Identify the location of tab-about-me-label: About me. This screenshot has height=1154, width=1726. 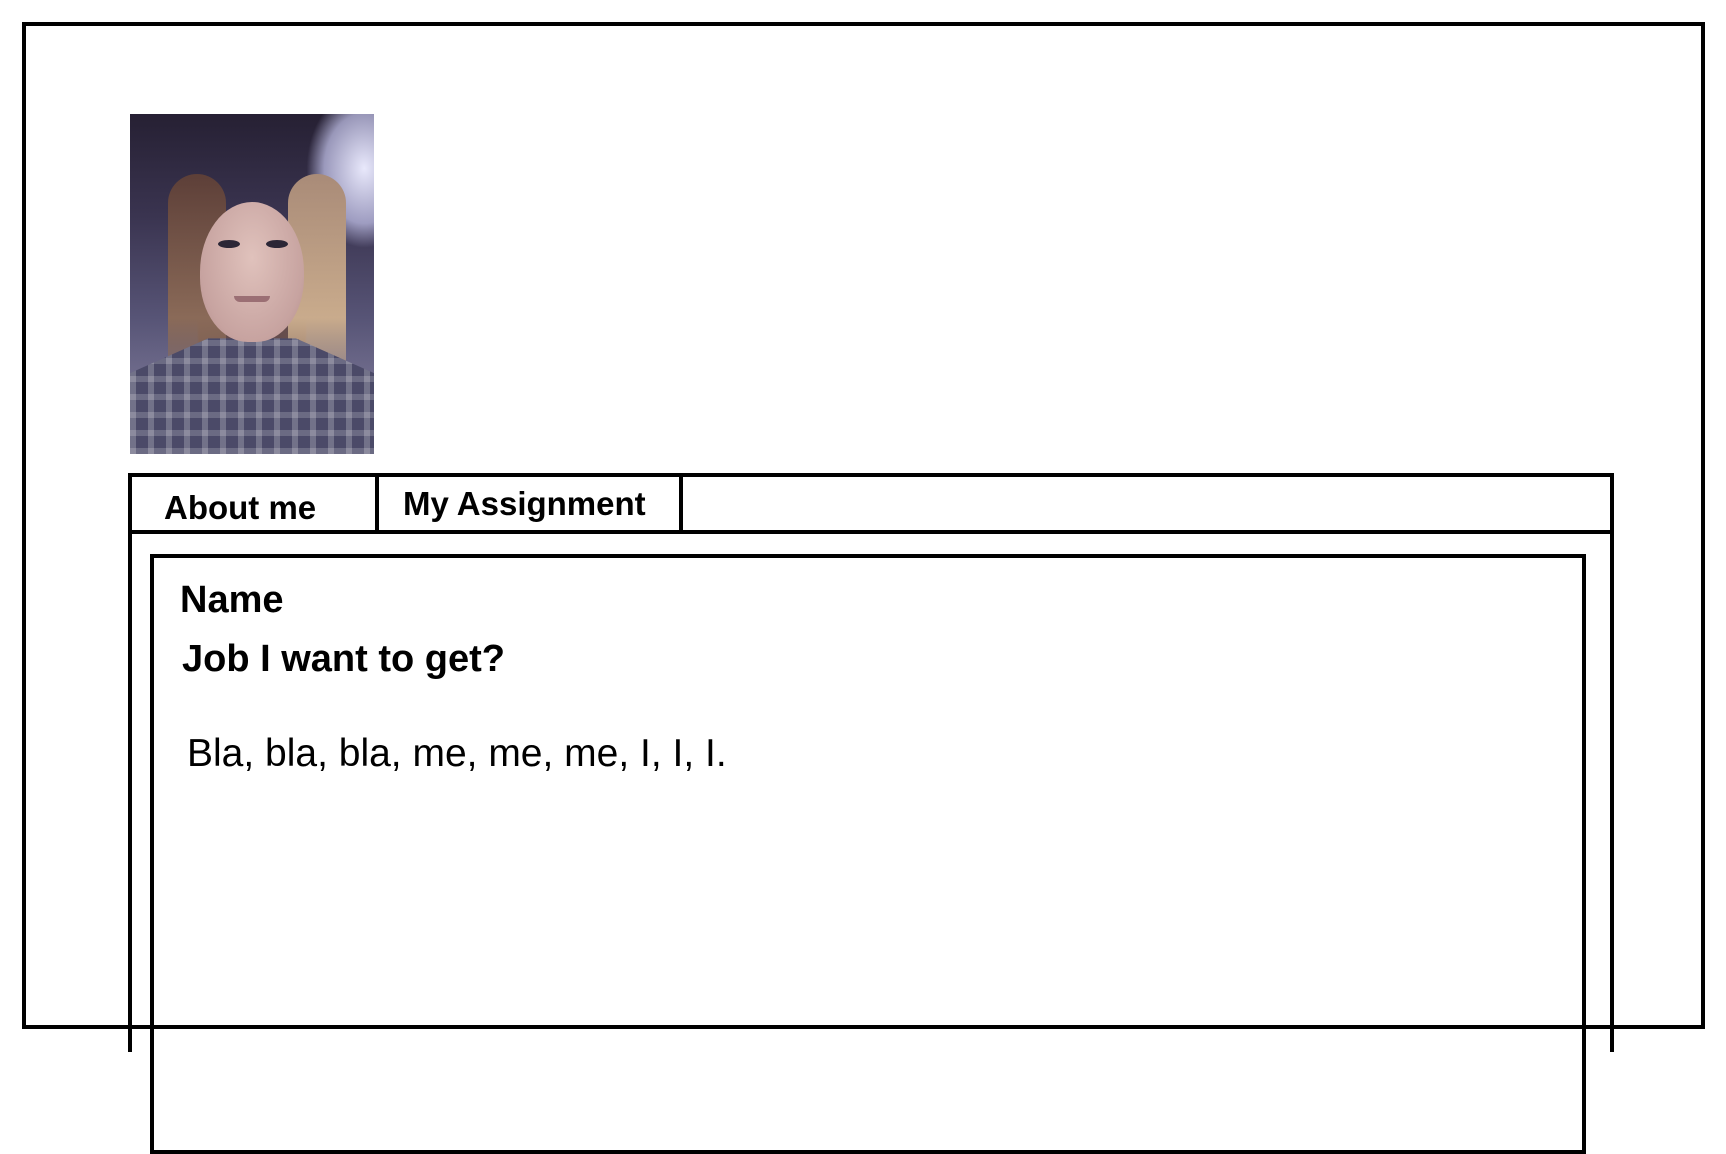
(240, 507).